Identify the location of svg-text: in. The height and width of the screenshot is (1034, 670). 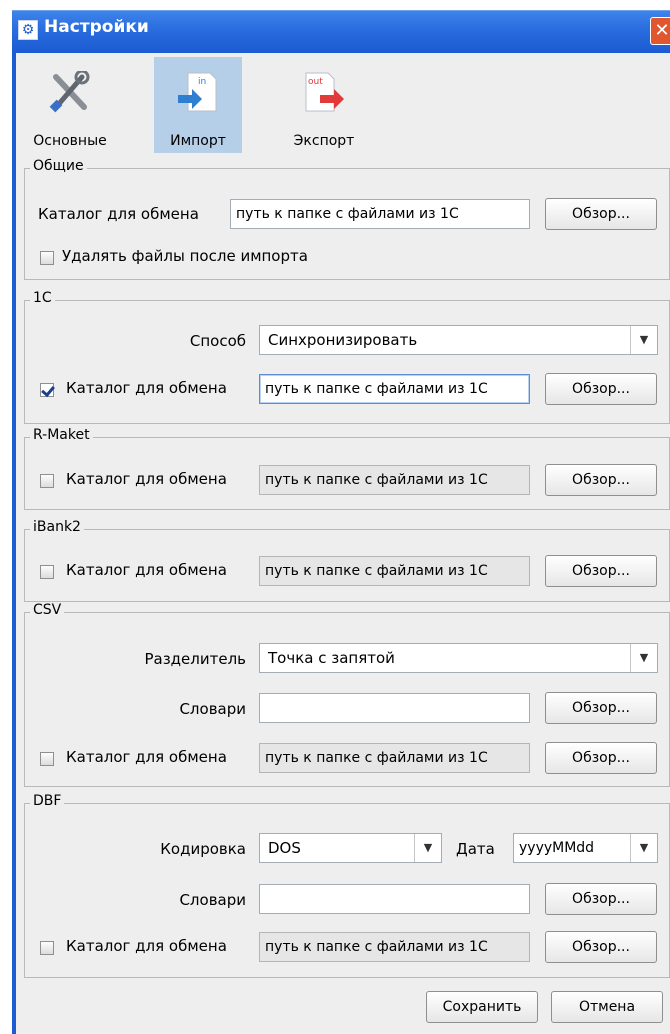
(202, 82).